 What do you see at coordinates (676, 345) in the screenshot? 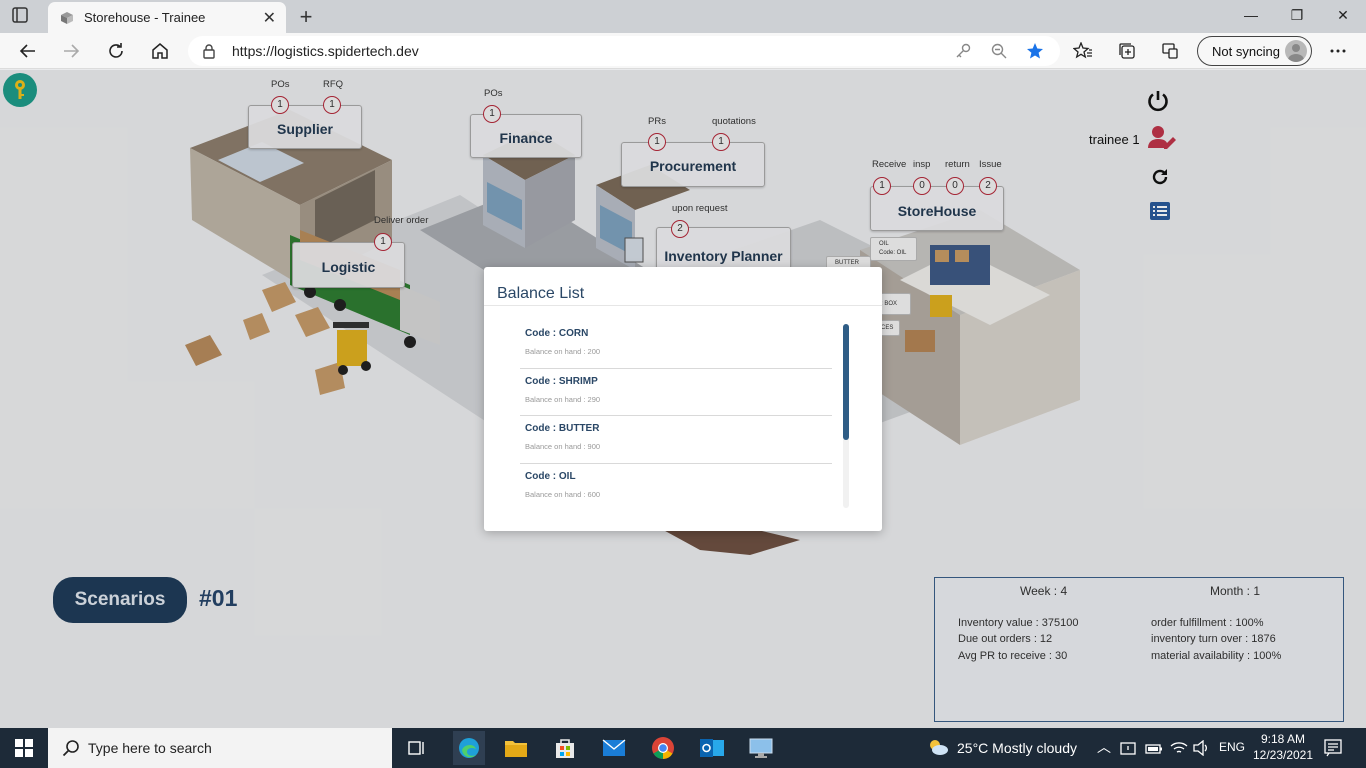
I see `list-item: Code : CORN Balance on hand : 200` at bounding box center [676, 345].